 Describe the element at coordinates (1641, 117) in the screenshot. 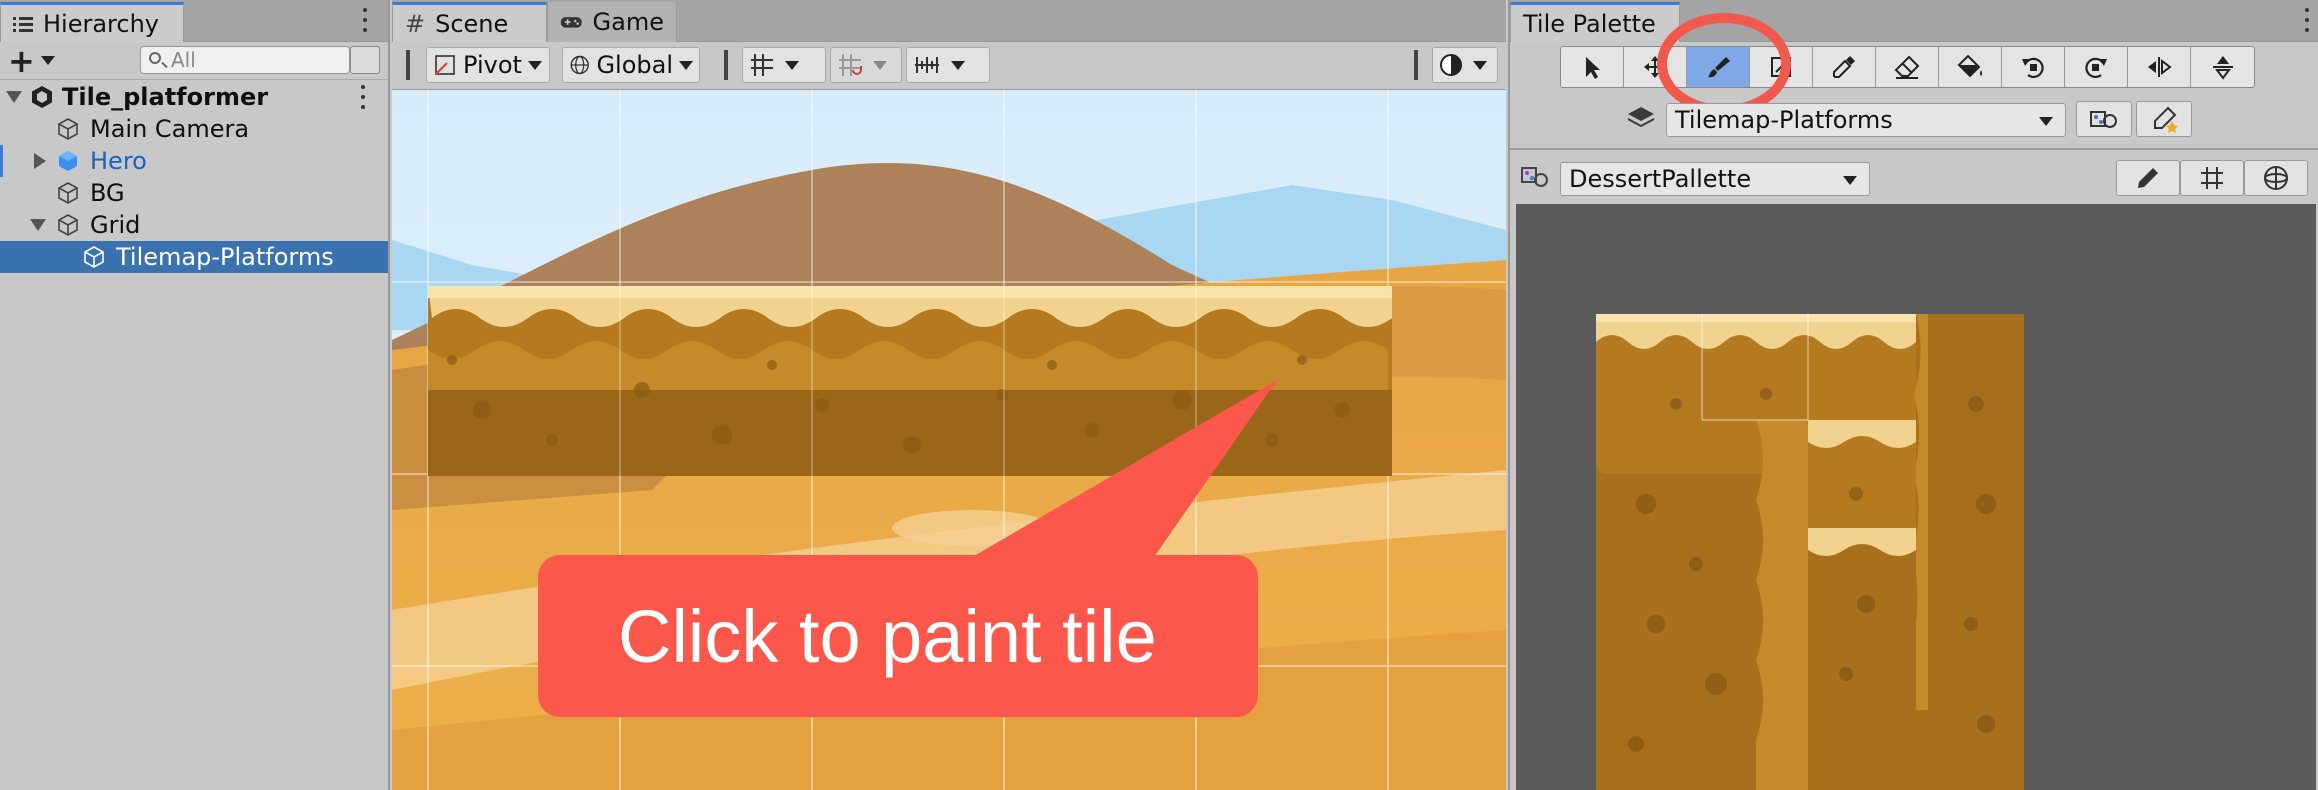

I see `layers-icon` at that location.